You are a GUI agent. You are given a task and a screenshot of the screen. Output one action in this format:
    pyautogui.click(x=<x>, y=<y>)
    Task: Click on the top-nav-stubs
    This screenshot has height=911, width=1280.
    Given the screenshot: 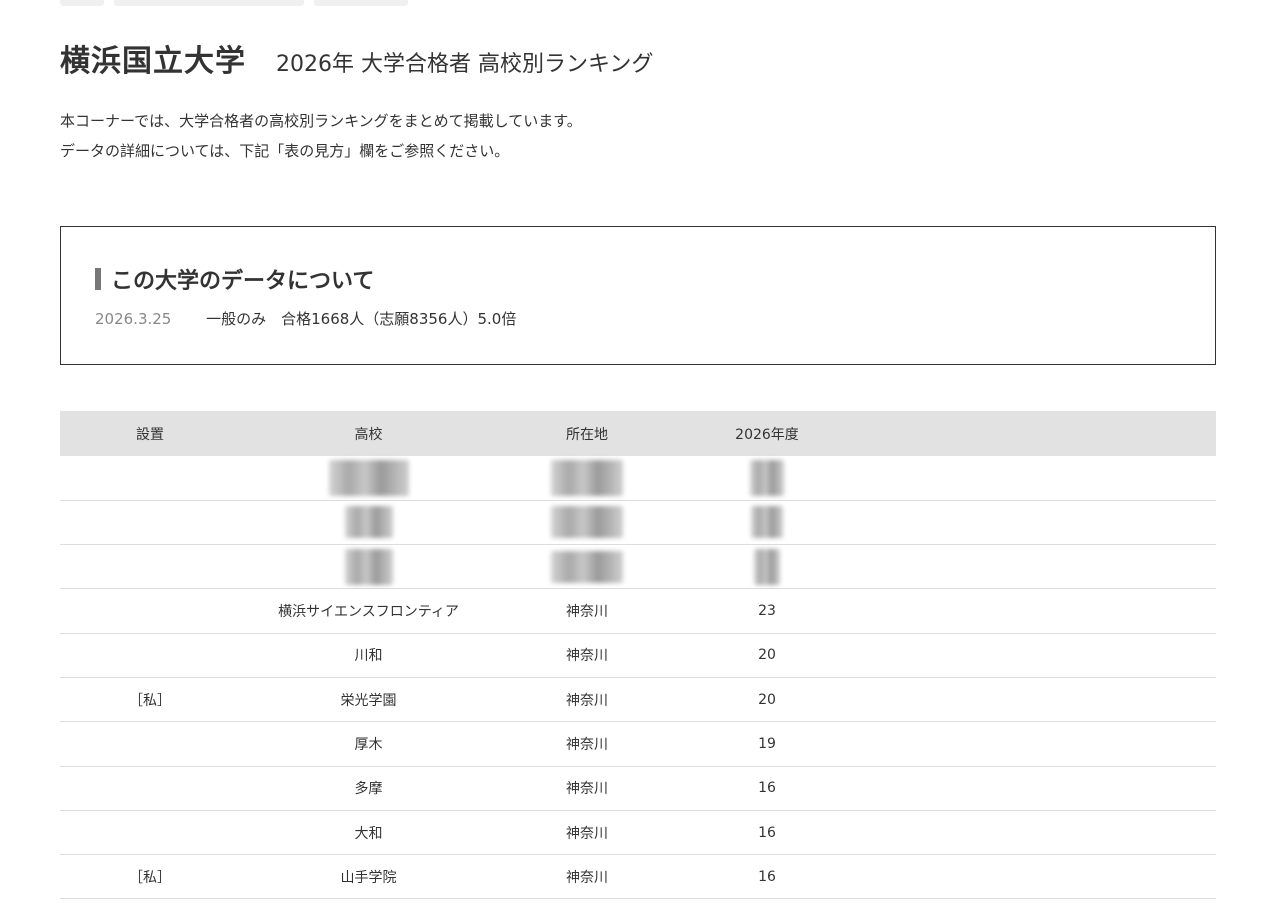 What is the action you would take?
    pyautogui.click(x=234, y=3)
    